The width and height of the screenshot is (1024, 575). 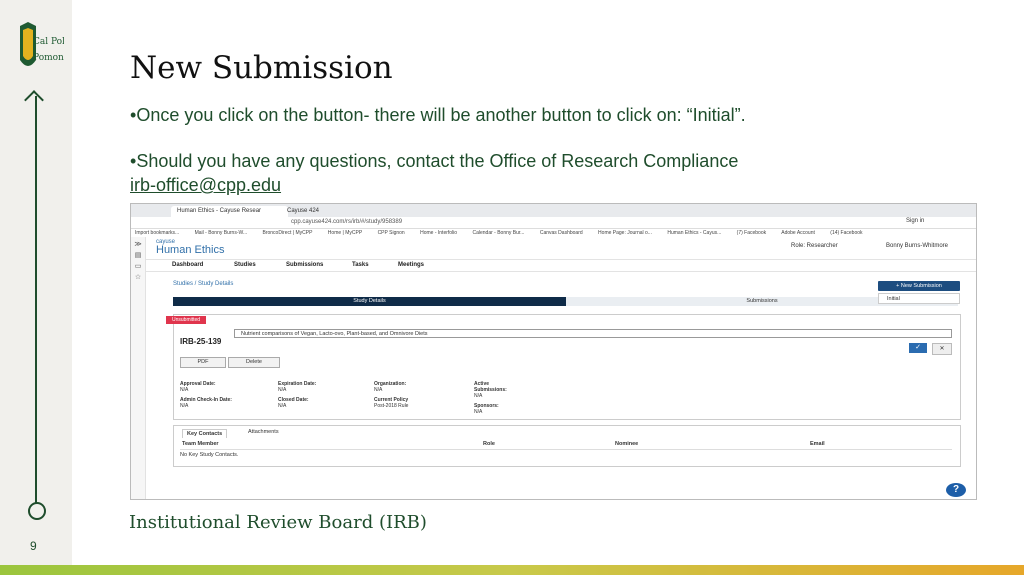 What do you see at coordinates (915, 221) in the screenshot?
I see `sign-in-button: Sign in` at bounding box center [915, 221].